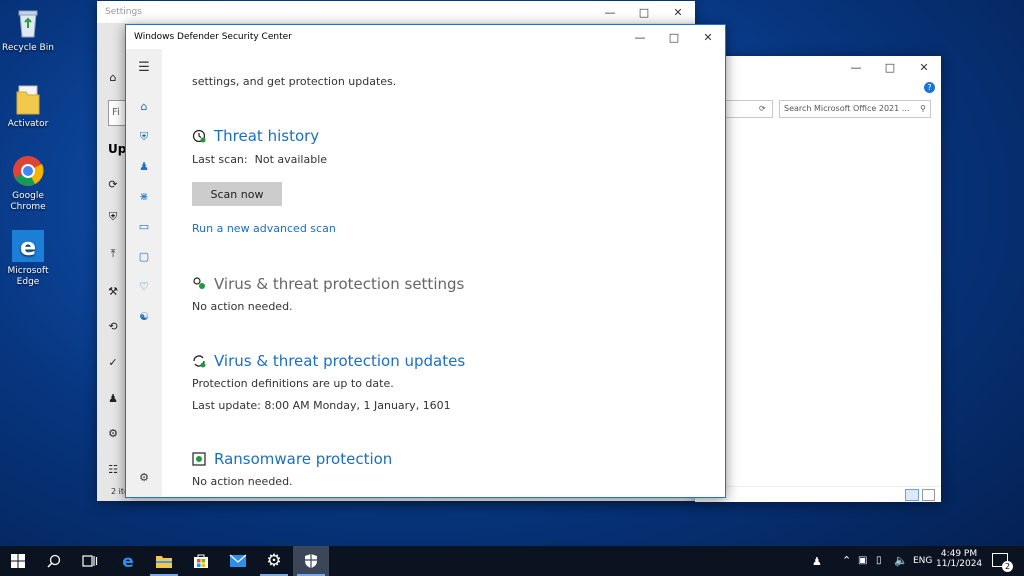  I want to click on desktop-icon-label: Recycle Bin, so click(28, 48).